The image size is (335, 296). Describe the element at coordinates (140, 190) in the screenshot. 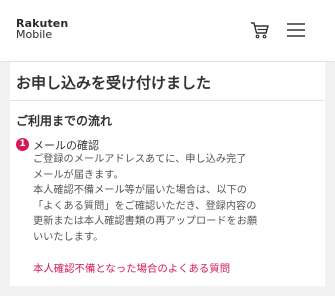

I see `step-description-line: 本人確認不備メール等が届いた場合は、以下の` at that location.